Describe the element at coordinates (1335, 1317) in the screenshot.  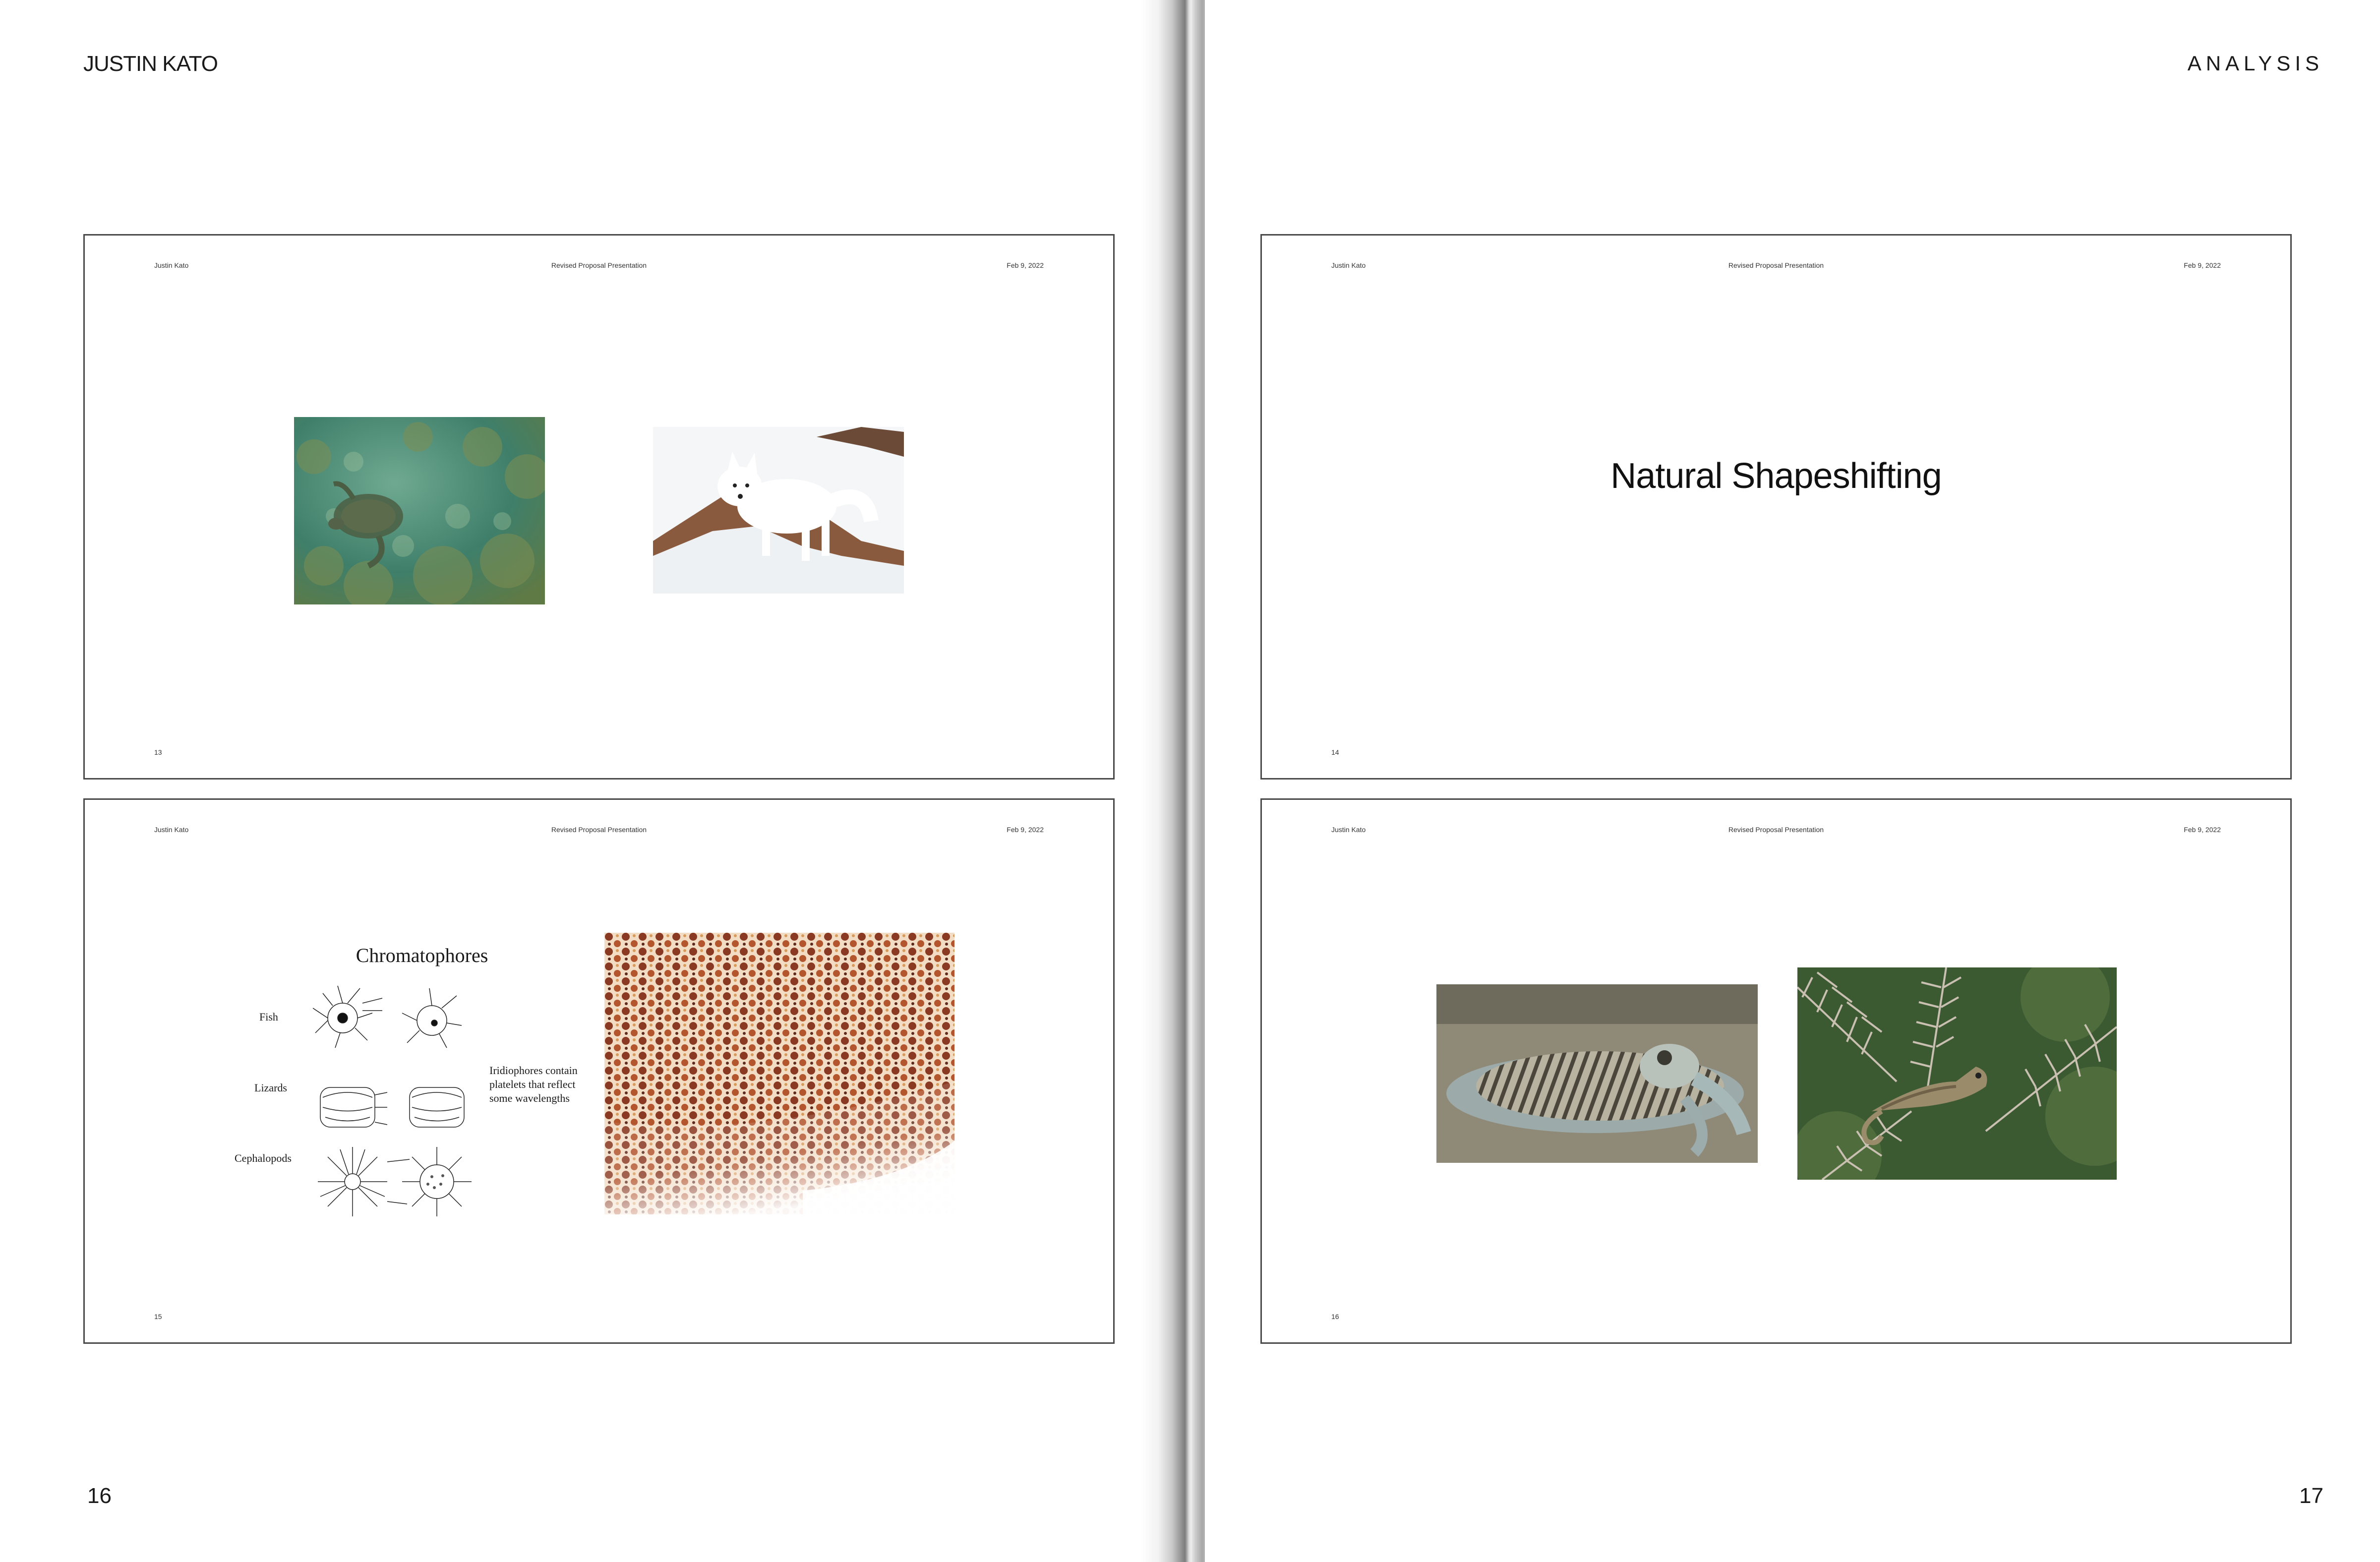
I see `slide-number: 16` at that location.